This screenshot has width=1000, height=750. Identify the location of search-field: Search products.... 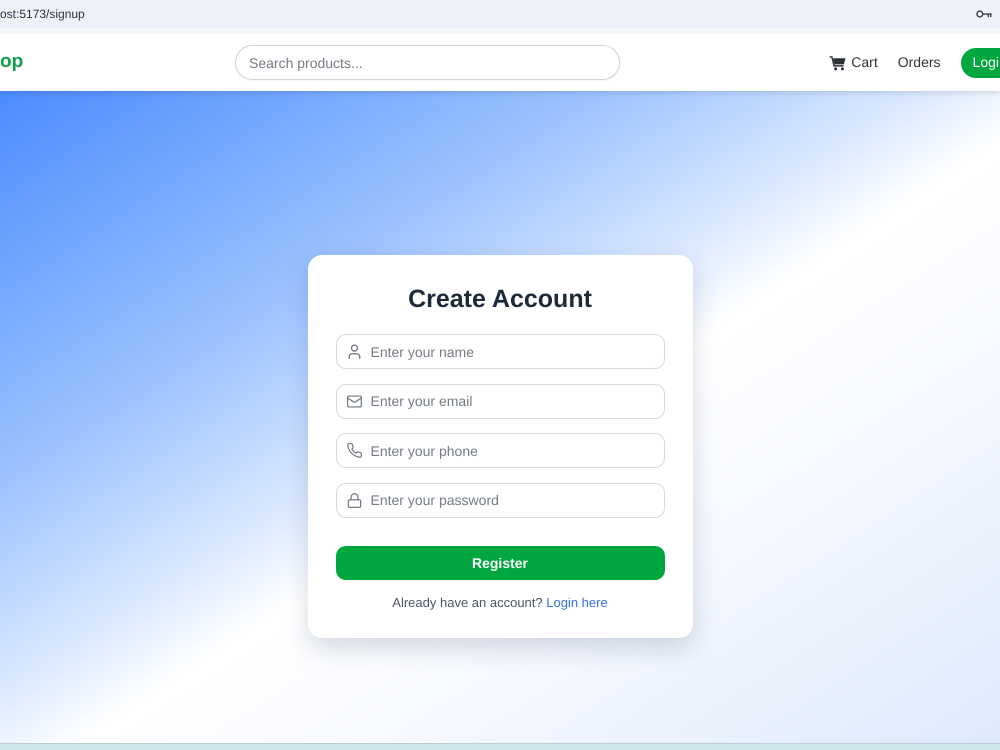
(427, 62).